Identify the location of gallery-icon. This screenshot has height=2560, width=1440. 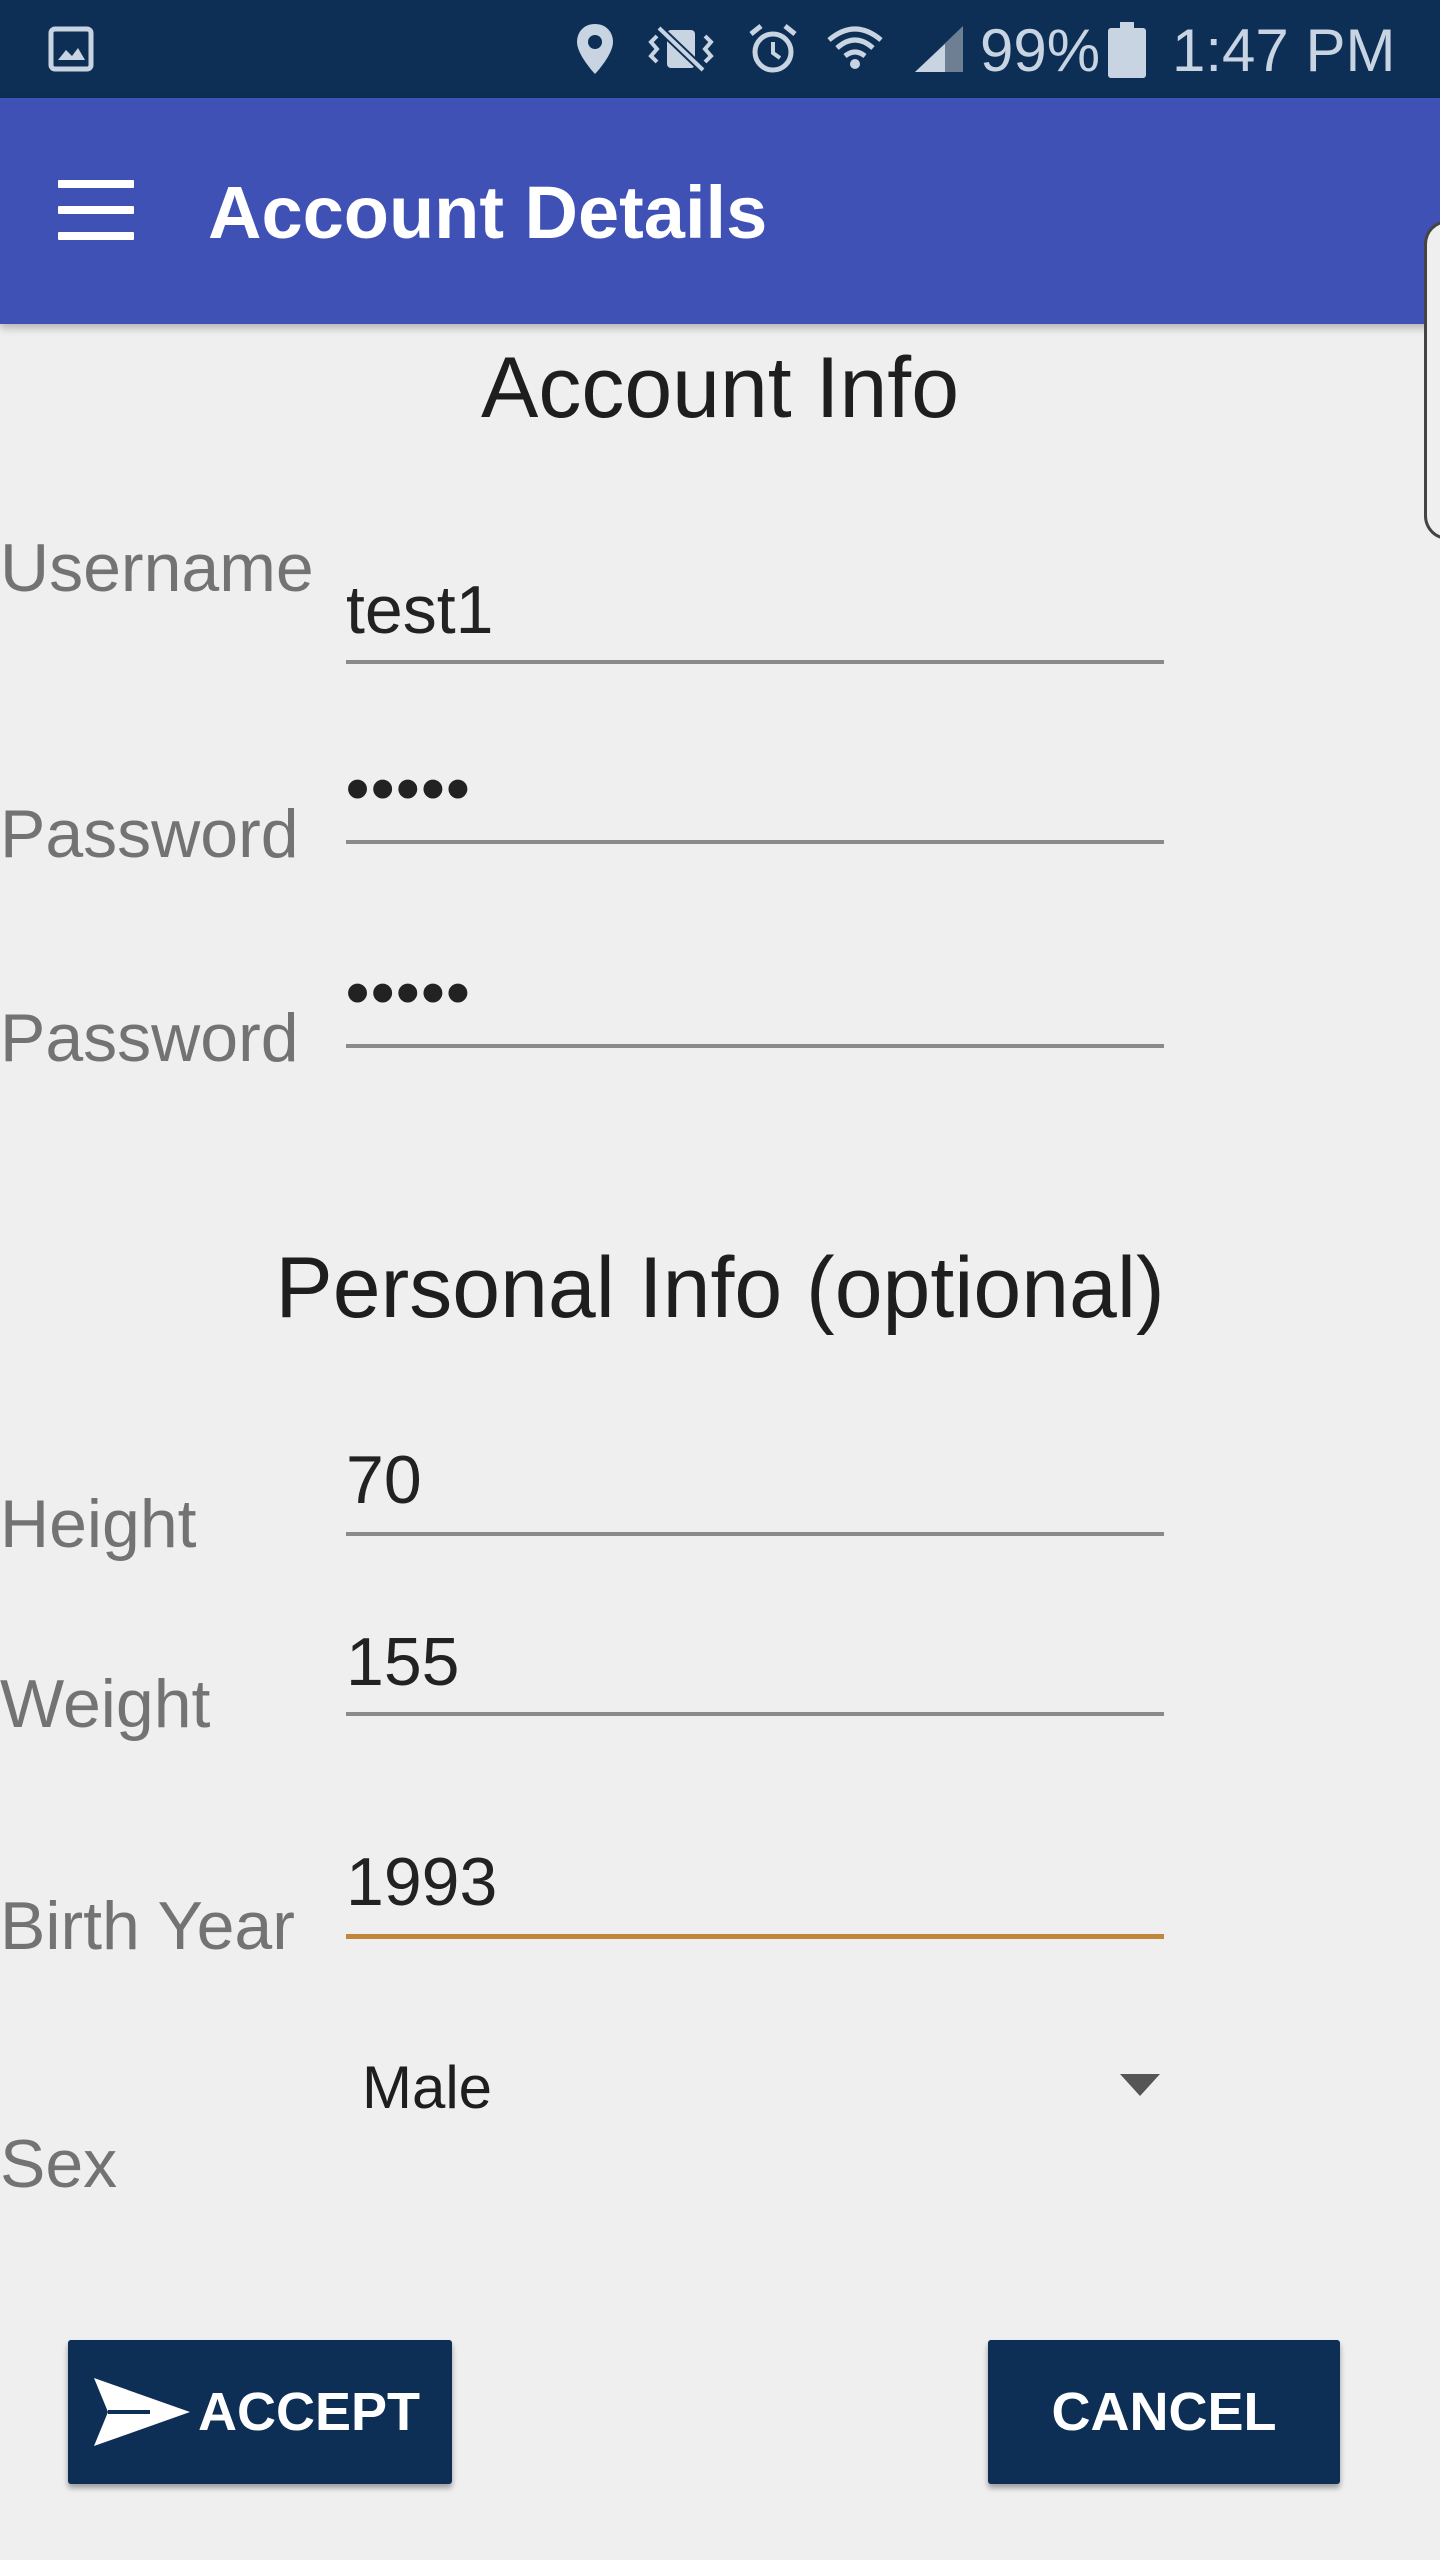
(71, 49).